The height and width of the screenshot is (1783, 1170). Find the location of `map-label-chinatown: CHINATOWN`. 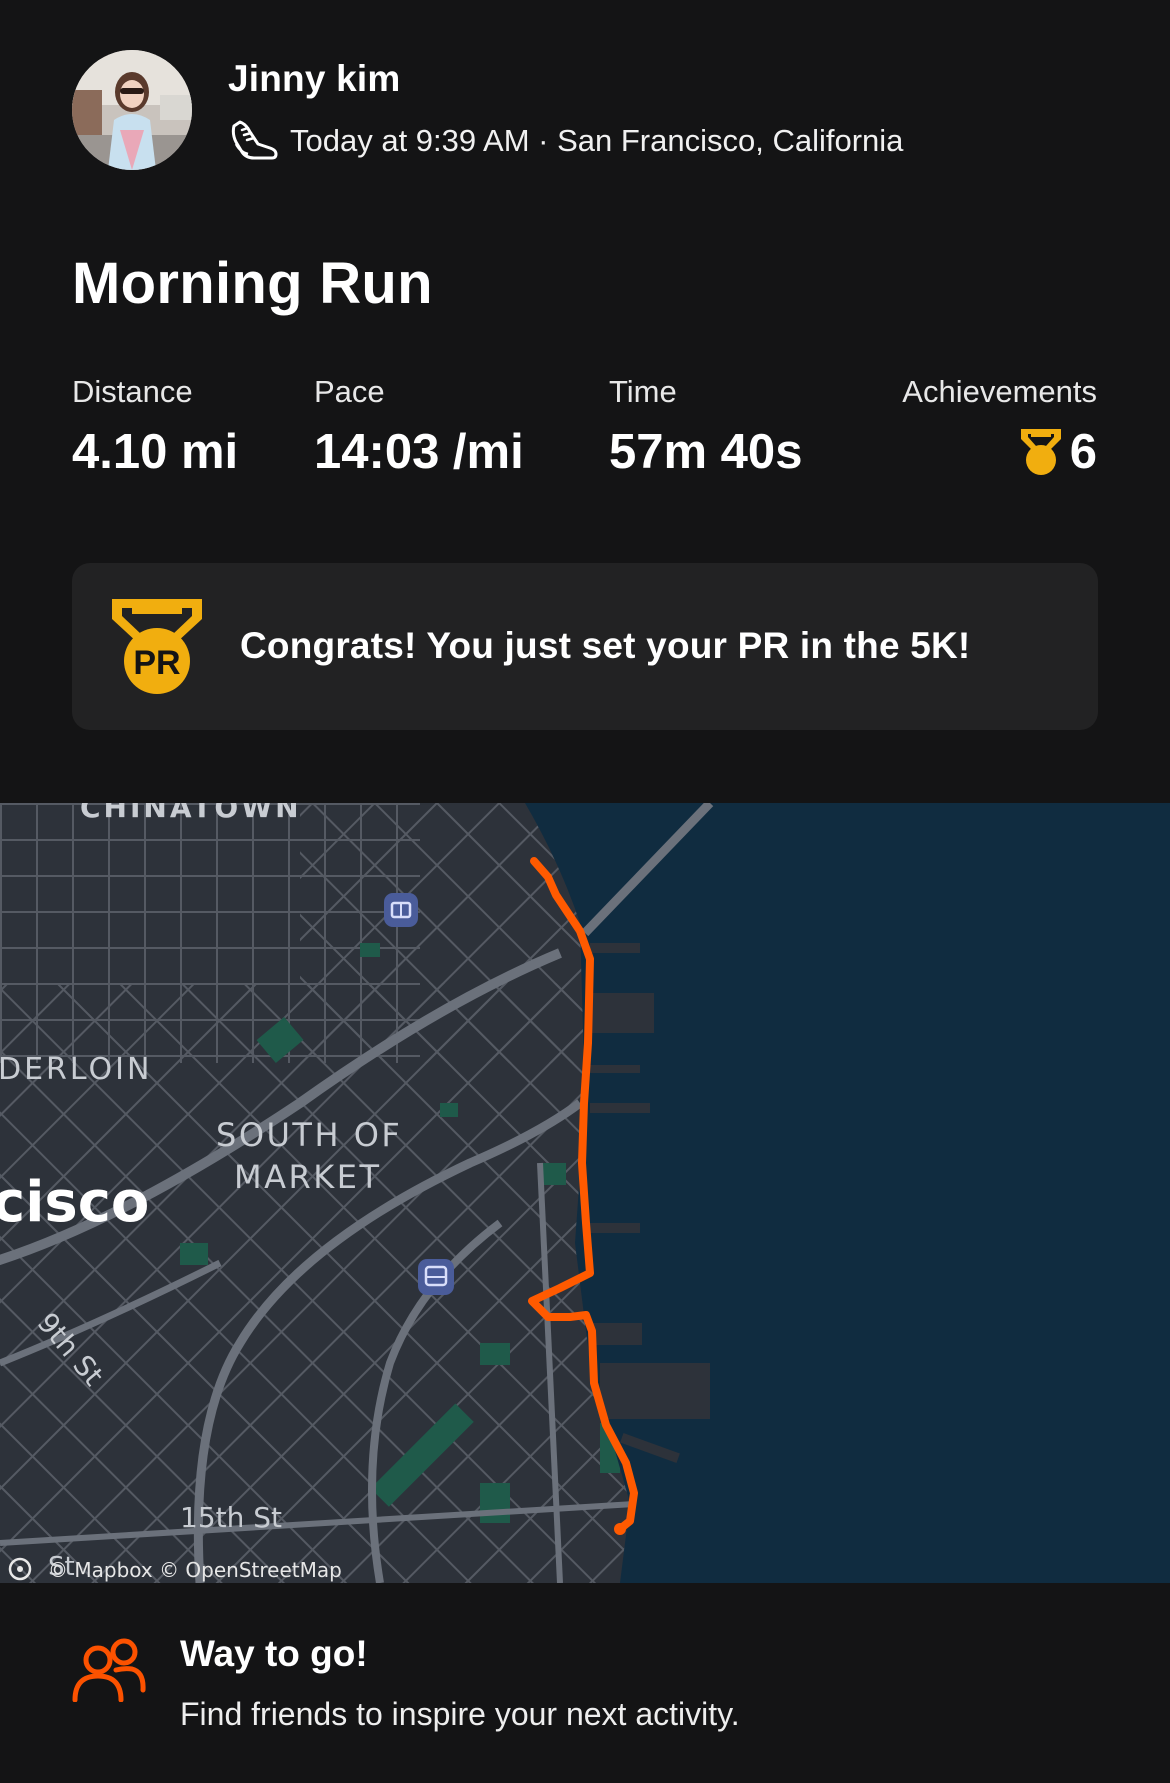

map-label-chinatown: CHINATOWN is located at coordinates (191, 813).